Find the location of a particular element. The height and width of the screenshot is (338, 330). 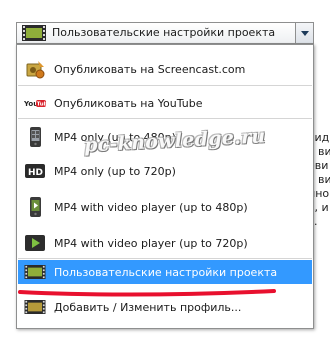

chevron-down-icon is located at coordinates (304, 33).